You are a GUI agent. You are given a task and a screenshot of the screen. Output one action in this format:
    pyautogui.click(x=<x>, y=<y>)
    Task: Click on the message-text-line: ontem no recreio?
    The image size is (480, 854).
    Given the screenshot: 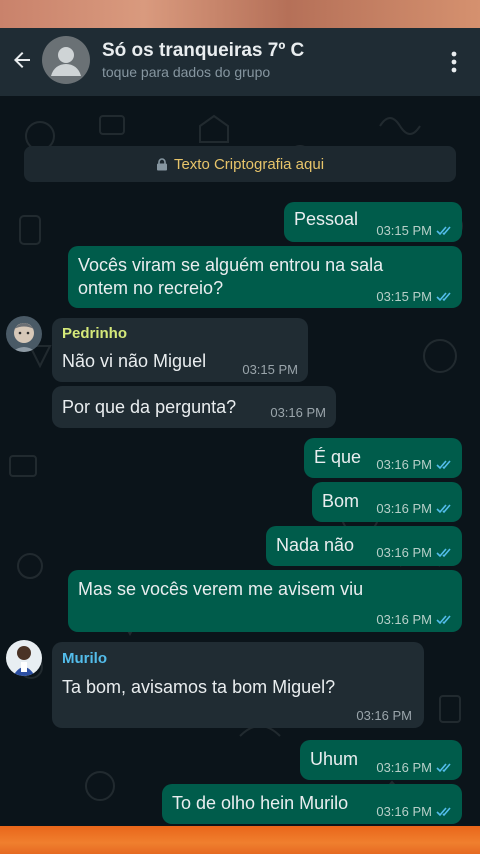 What is the action you would take?
    pyautogui.click(x=151, y=288)
    